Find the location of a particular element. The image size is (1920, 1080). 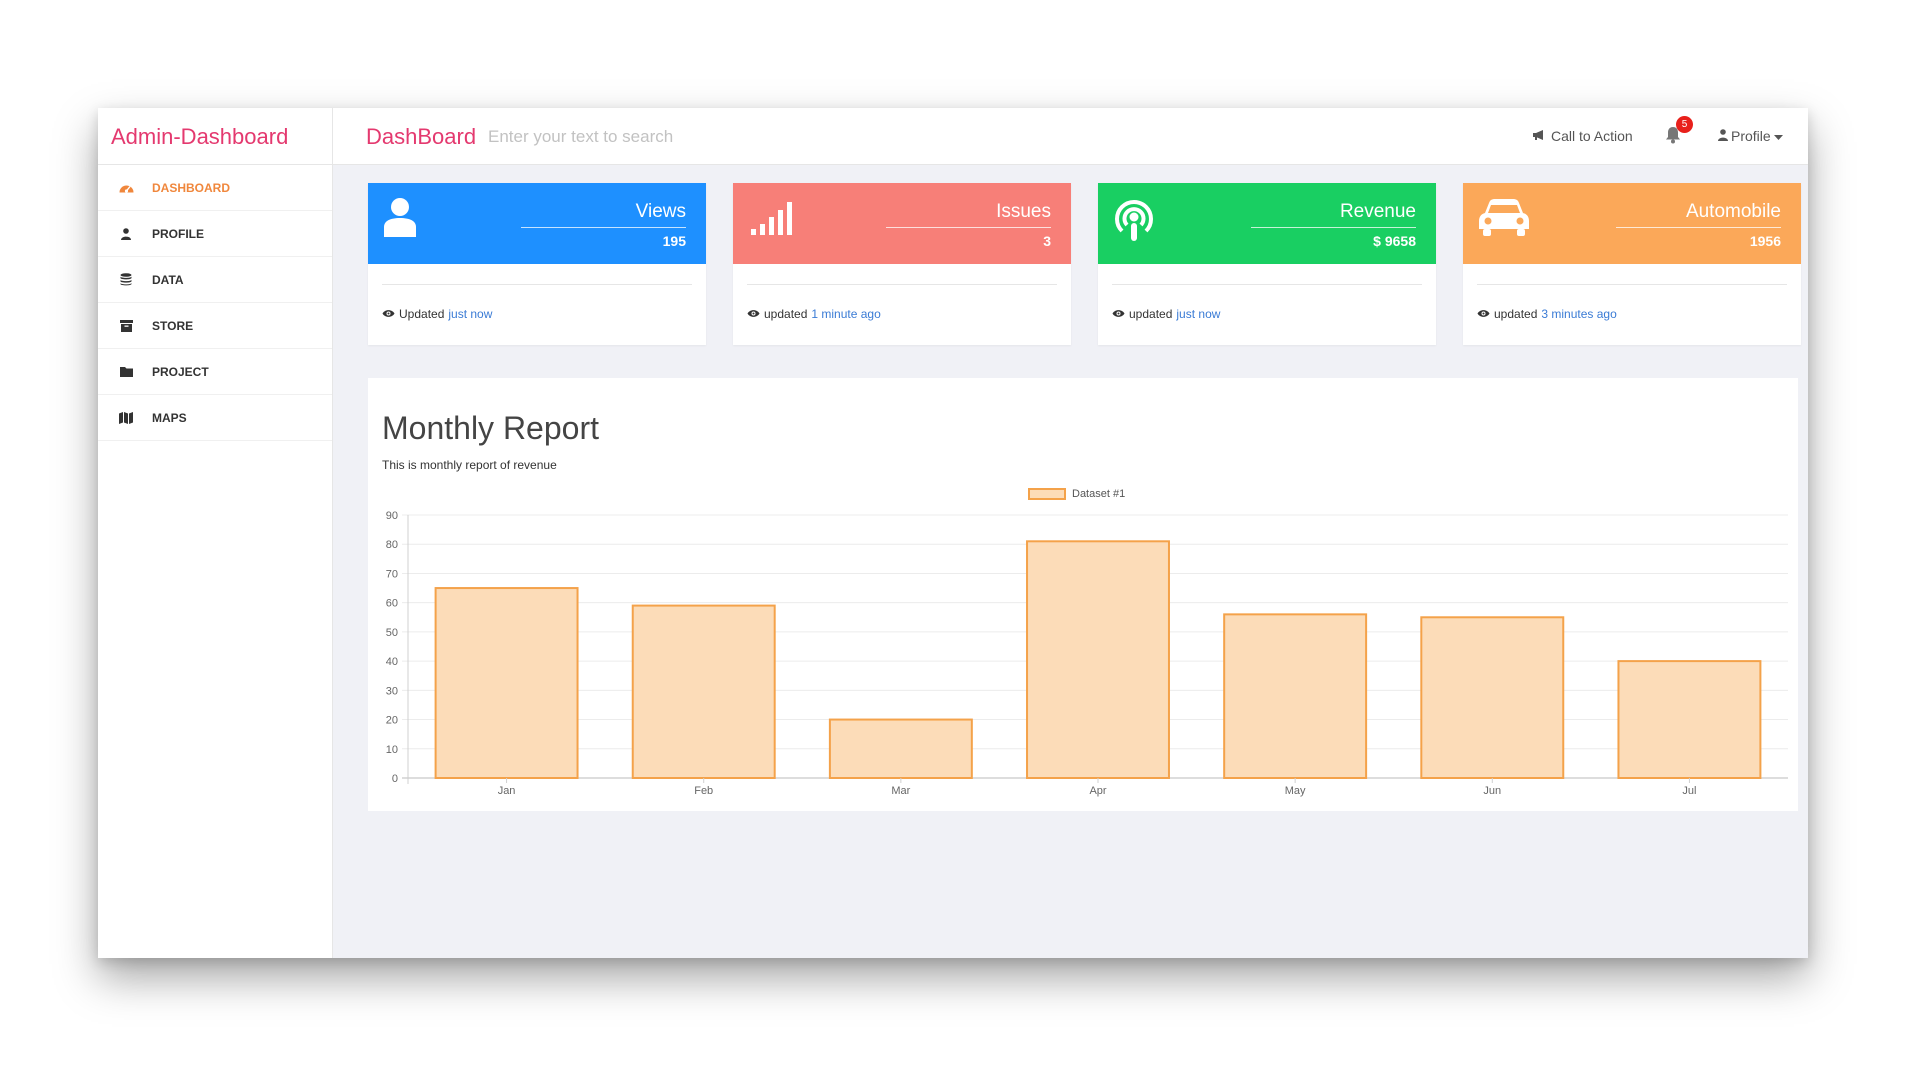

bar-jul is located at coordinates (1689, 719).